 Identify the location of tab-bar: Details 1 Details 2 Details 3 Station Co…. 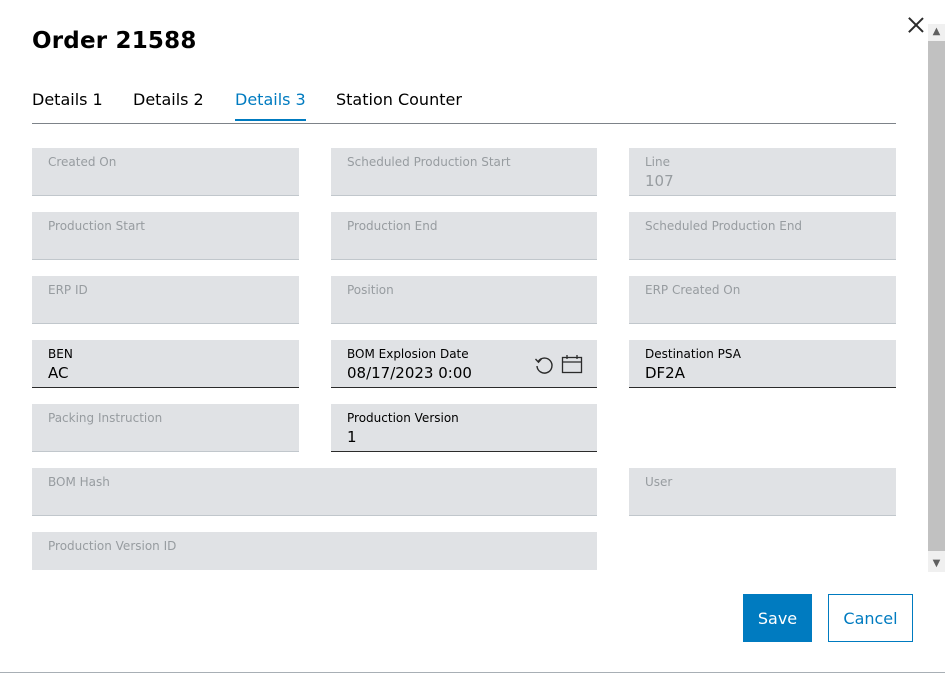
(464, 106).